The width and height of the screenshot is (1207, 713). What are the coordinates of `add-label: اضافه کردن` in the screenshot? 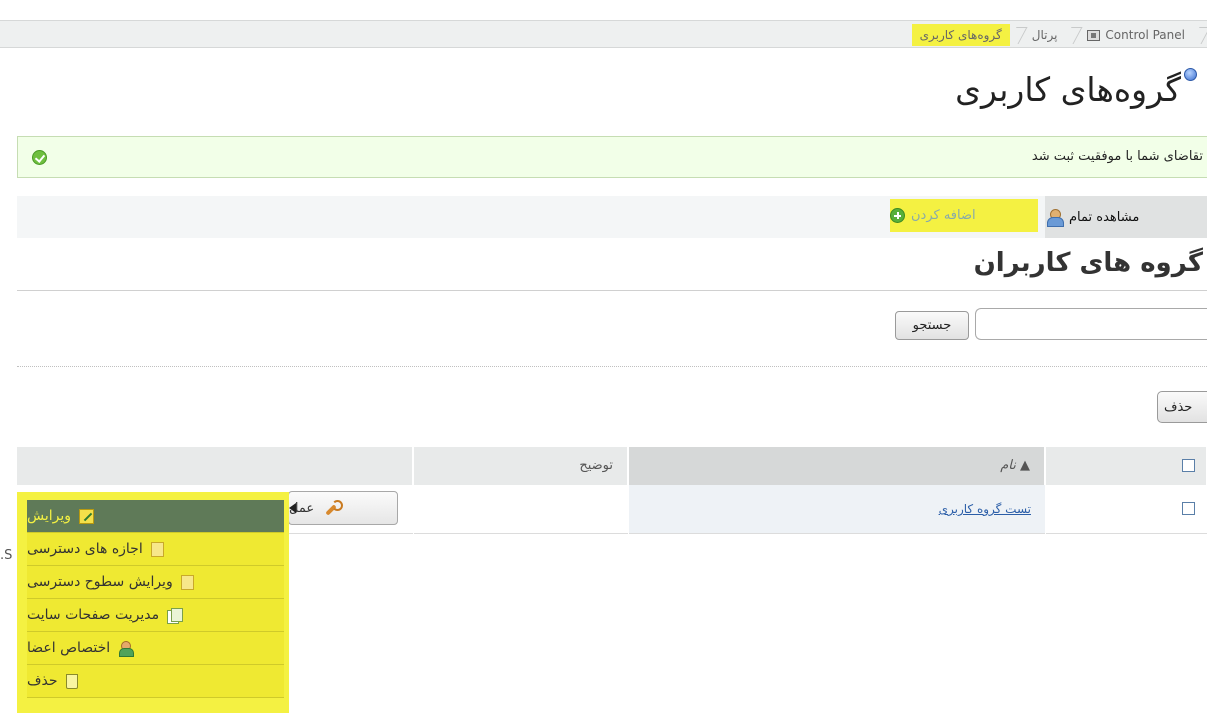 It's located at (943, 215).